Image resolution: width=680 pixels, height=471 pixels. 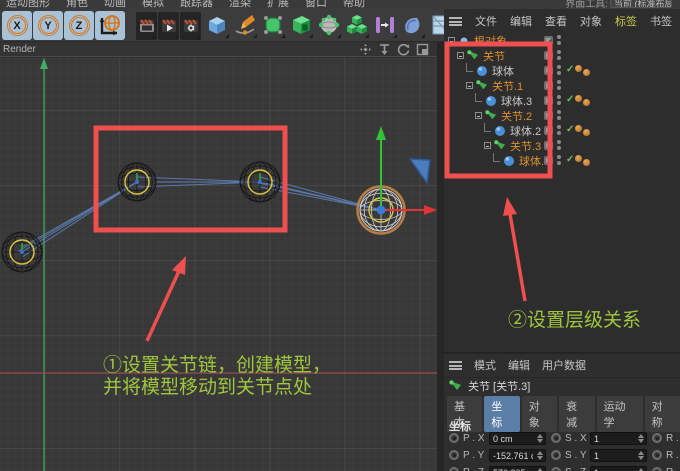 I want to click on maximize-view-icon, so click(x=422, y=49).